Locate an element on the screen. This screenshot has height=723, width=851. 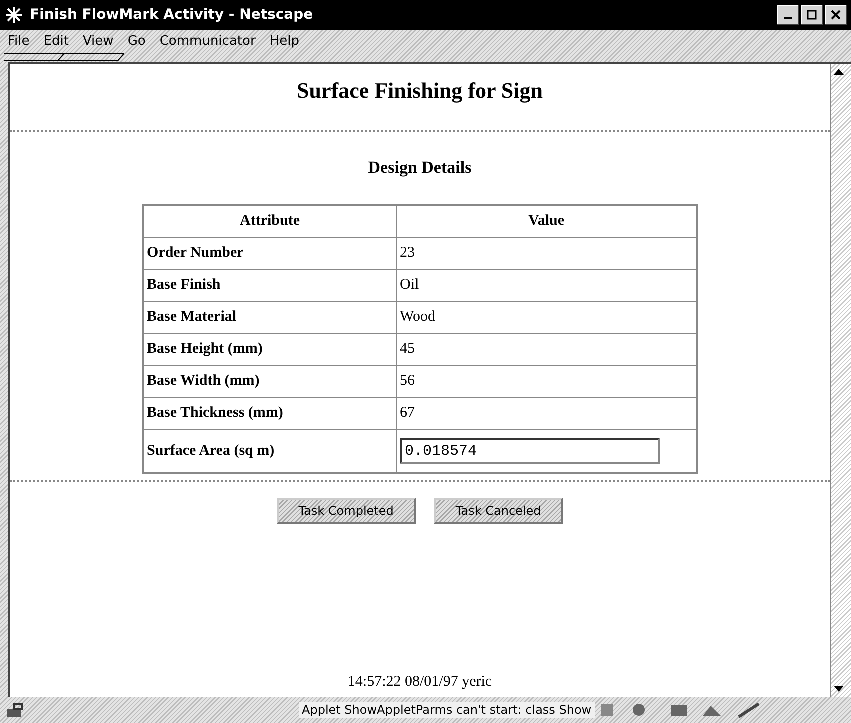
input-field: 0.018574 is located at coordinates (530, 451).